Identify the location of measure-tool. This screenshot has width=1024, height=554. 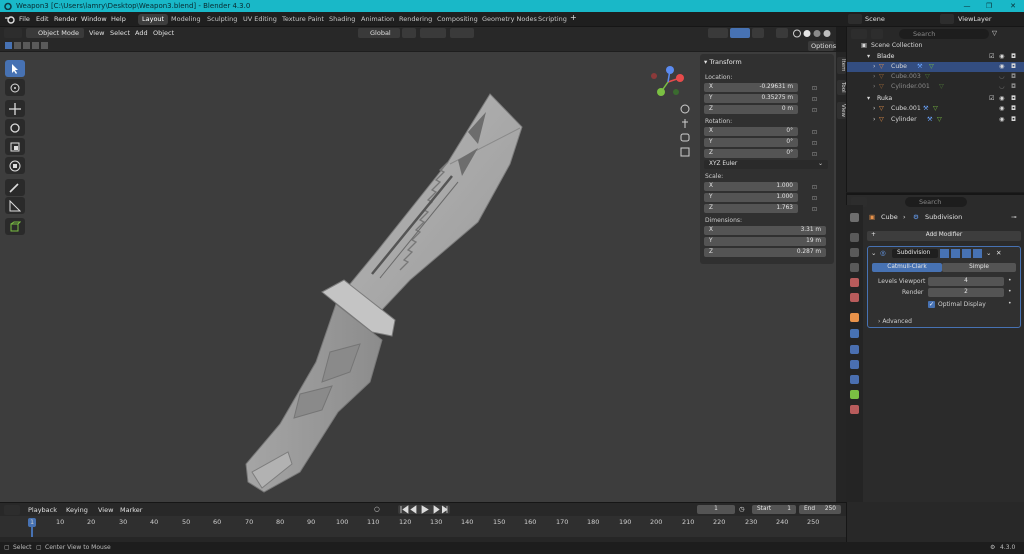
(15, 205).